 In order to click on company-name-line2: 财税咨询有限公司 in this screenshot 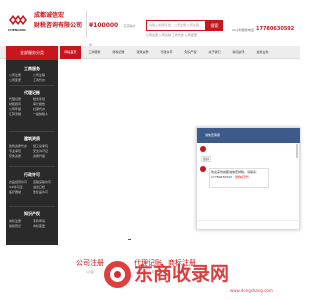, I will do `click(58, 25)`.